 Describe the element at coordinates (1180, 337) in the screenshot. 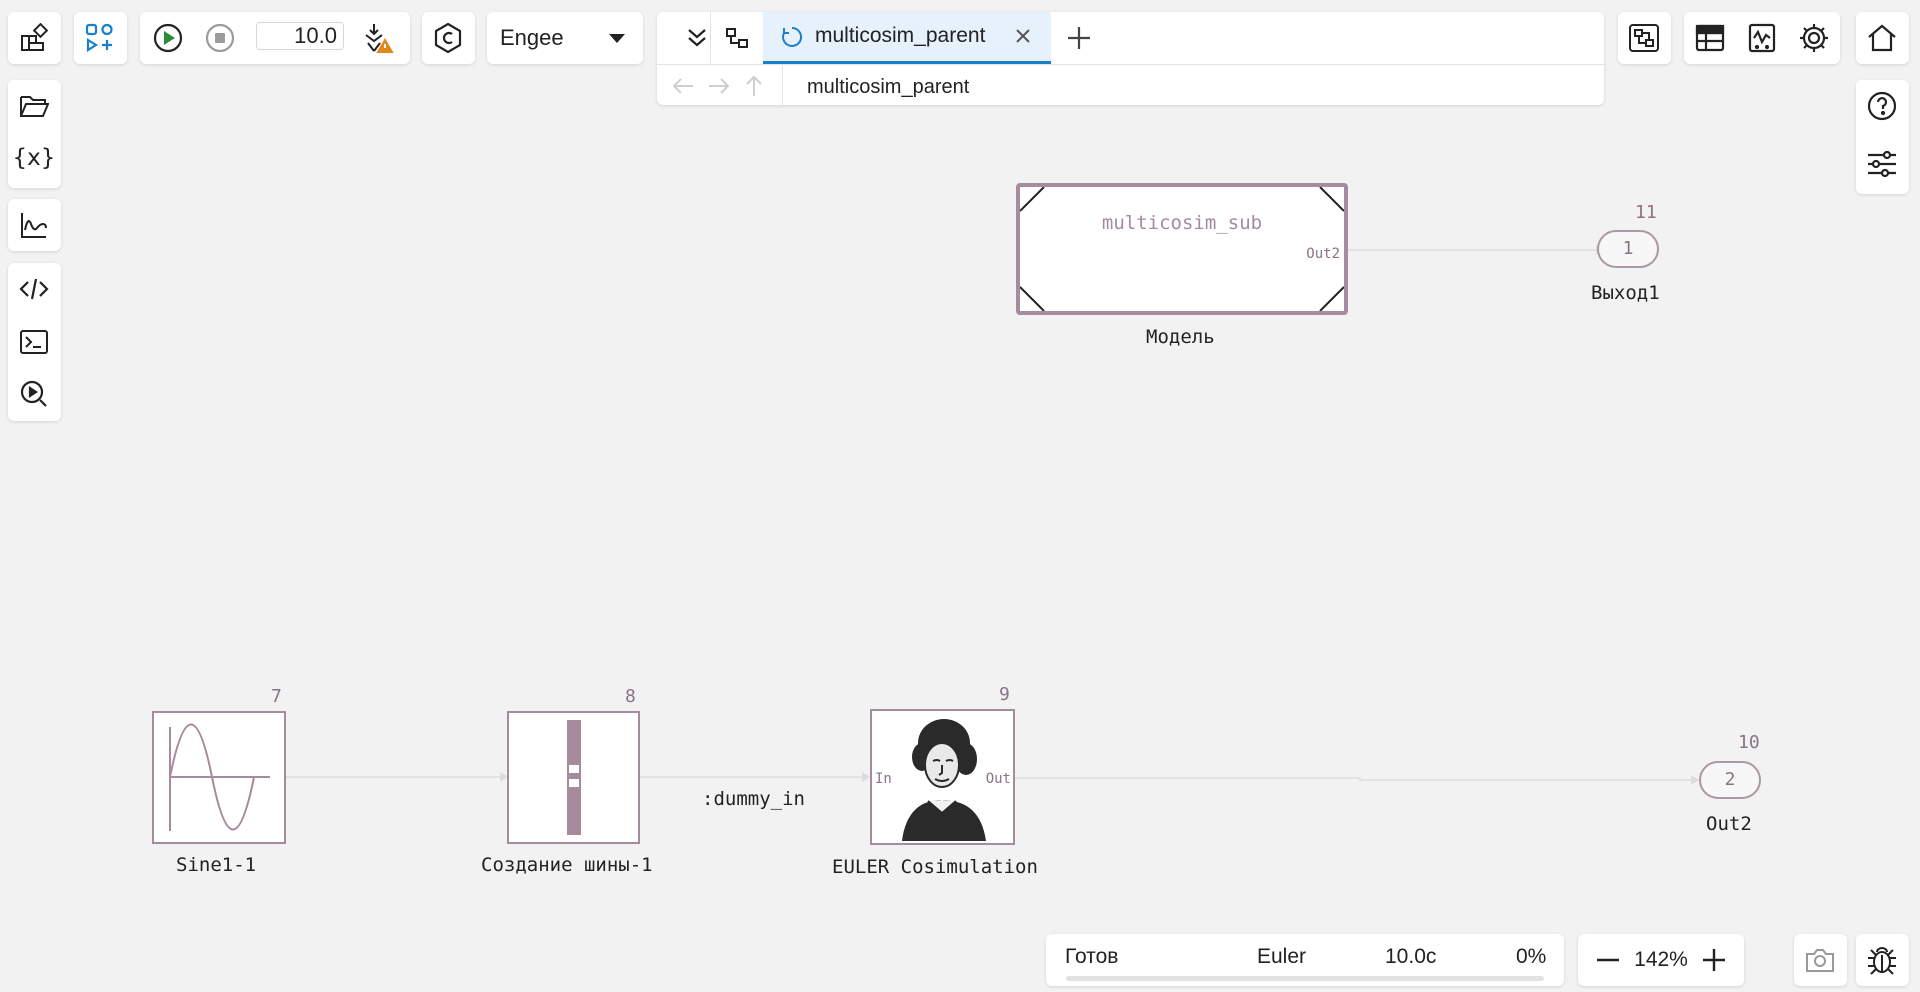

I see `model-block-label: Модель` at that location.